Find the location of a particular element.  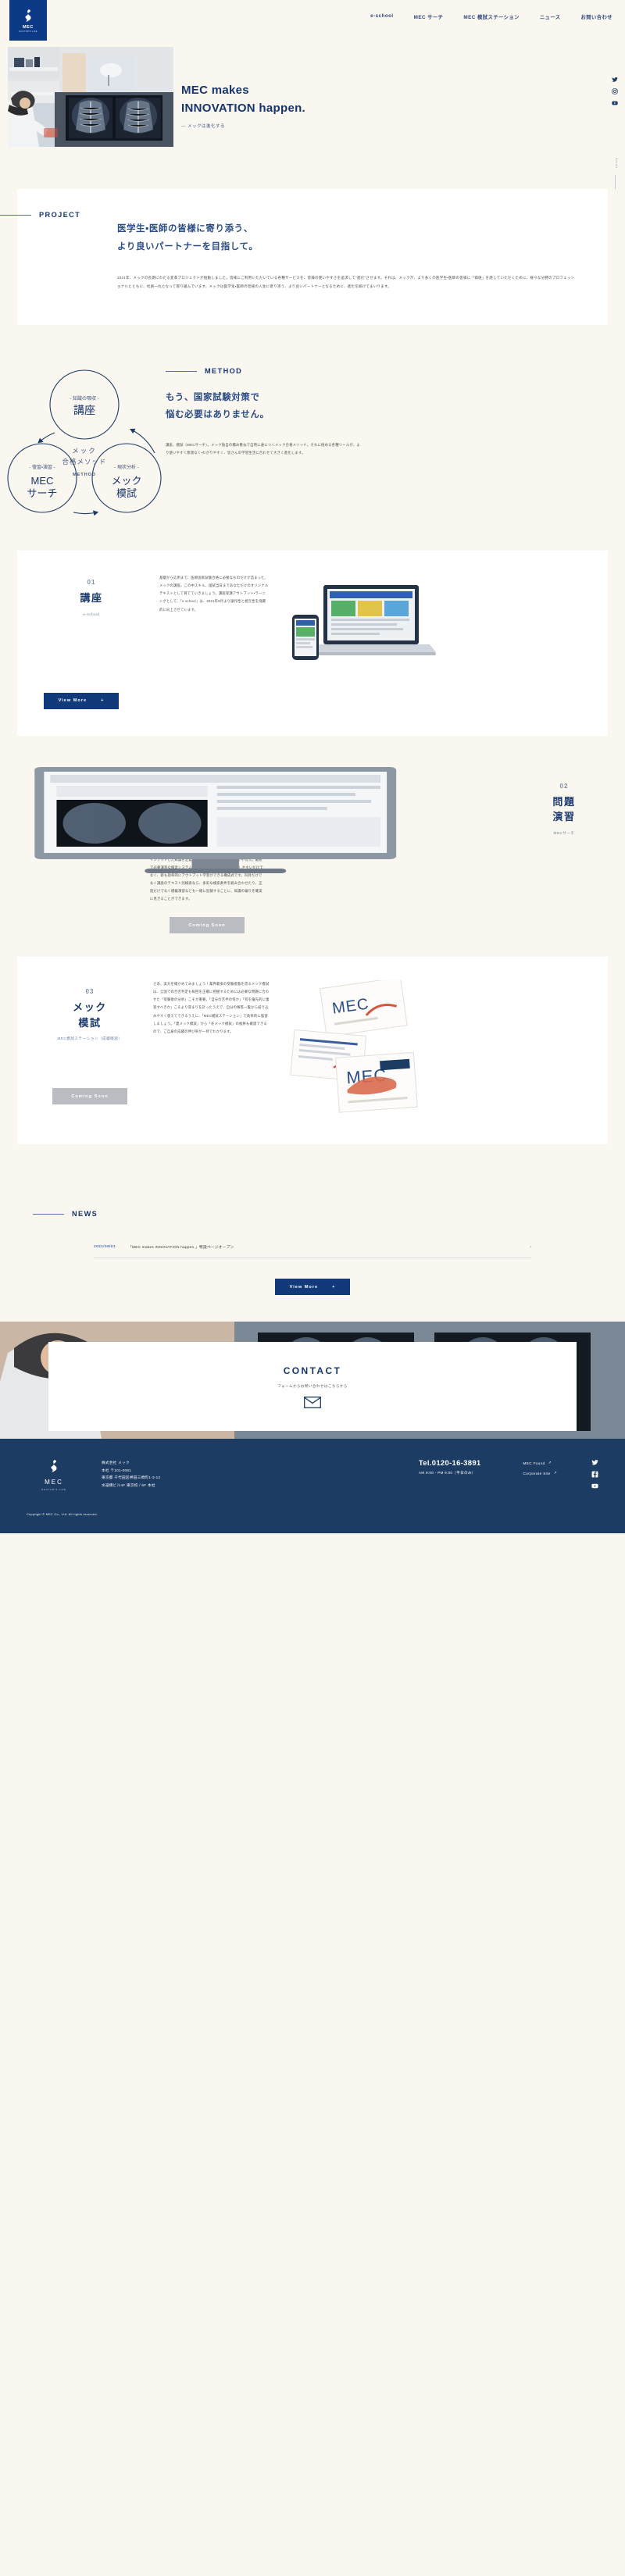

nav-item-e-school: e-school is located at coordinates (382, 16).